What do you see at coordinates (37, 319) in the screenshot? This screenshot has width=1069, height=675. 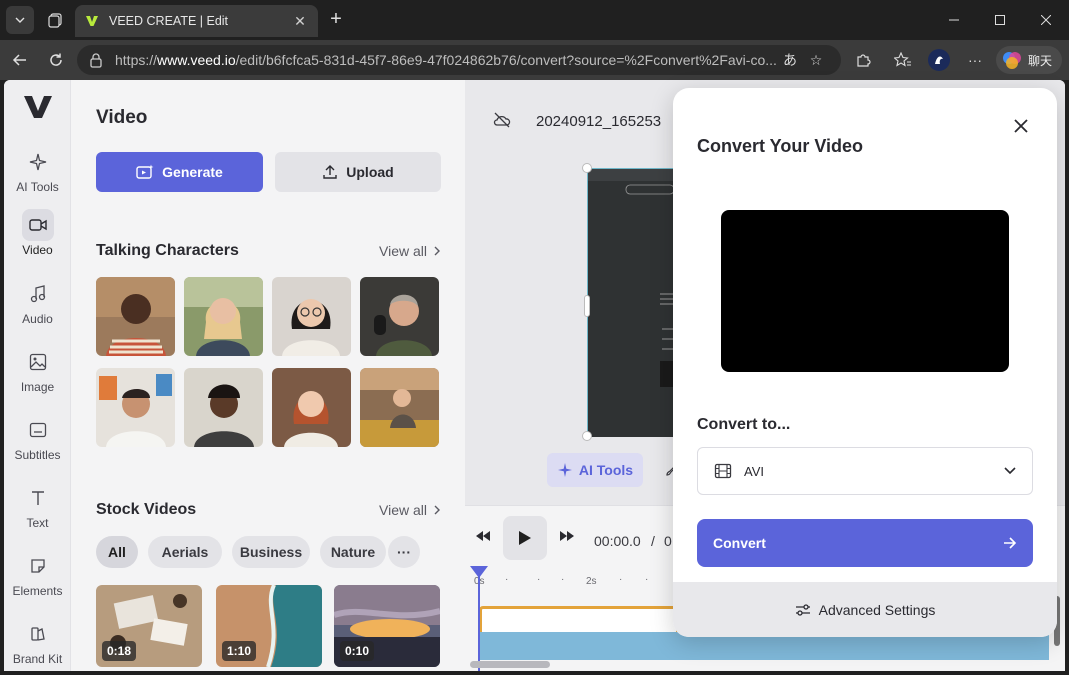 I see `rail-label: Audio` at bounding box center [37, 319].